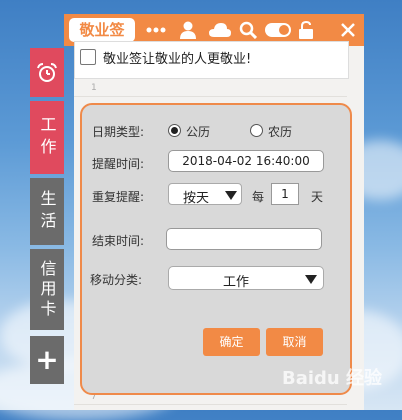  I want to click on sidebar-item-label: 工作, so click(47, 137).